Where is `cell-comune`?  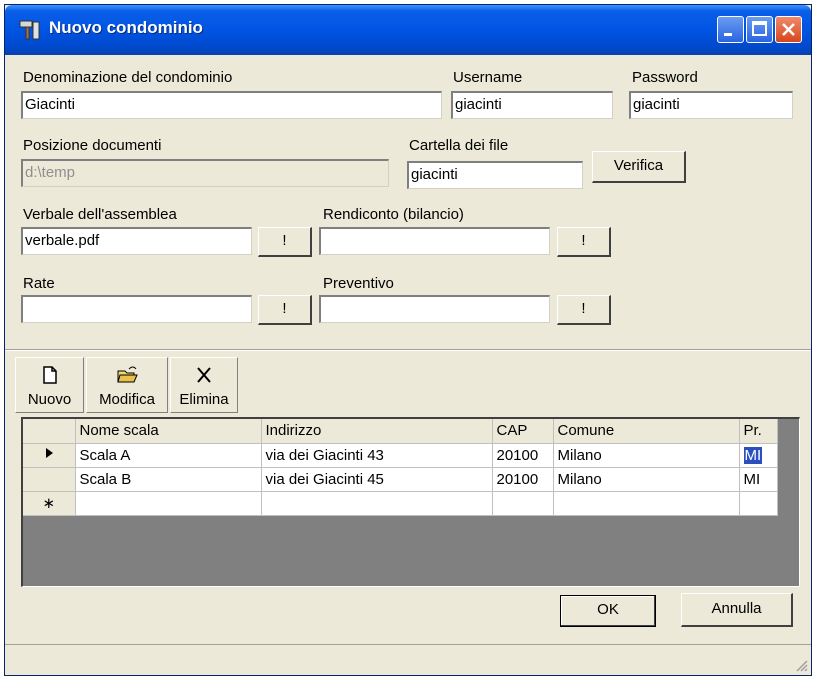 cell-comune is located at coordinates (646, 503).